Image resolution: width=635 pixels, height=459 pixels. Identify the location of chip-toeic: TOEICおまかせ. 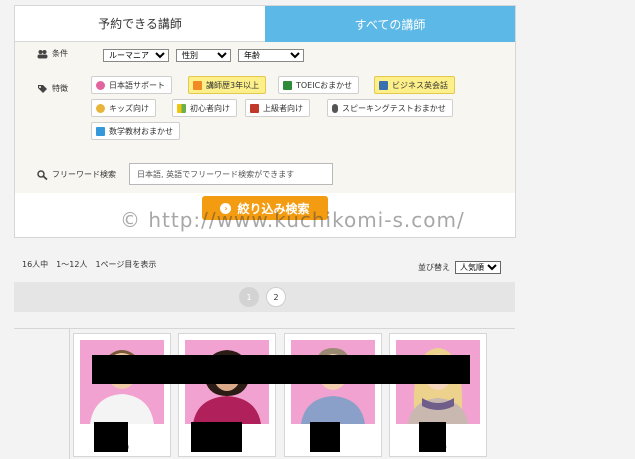
(319, 85).